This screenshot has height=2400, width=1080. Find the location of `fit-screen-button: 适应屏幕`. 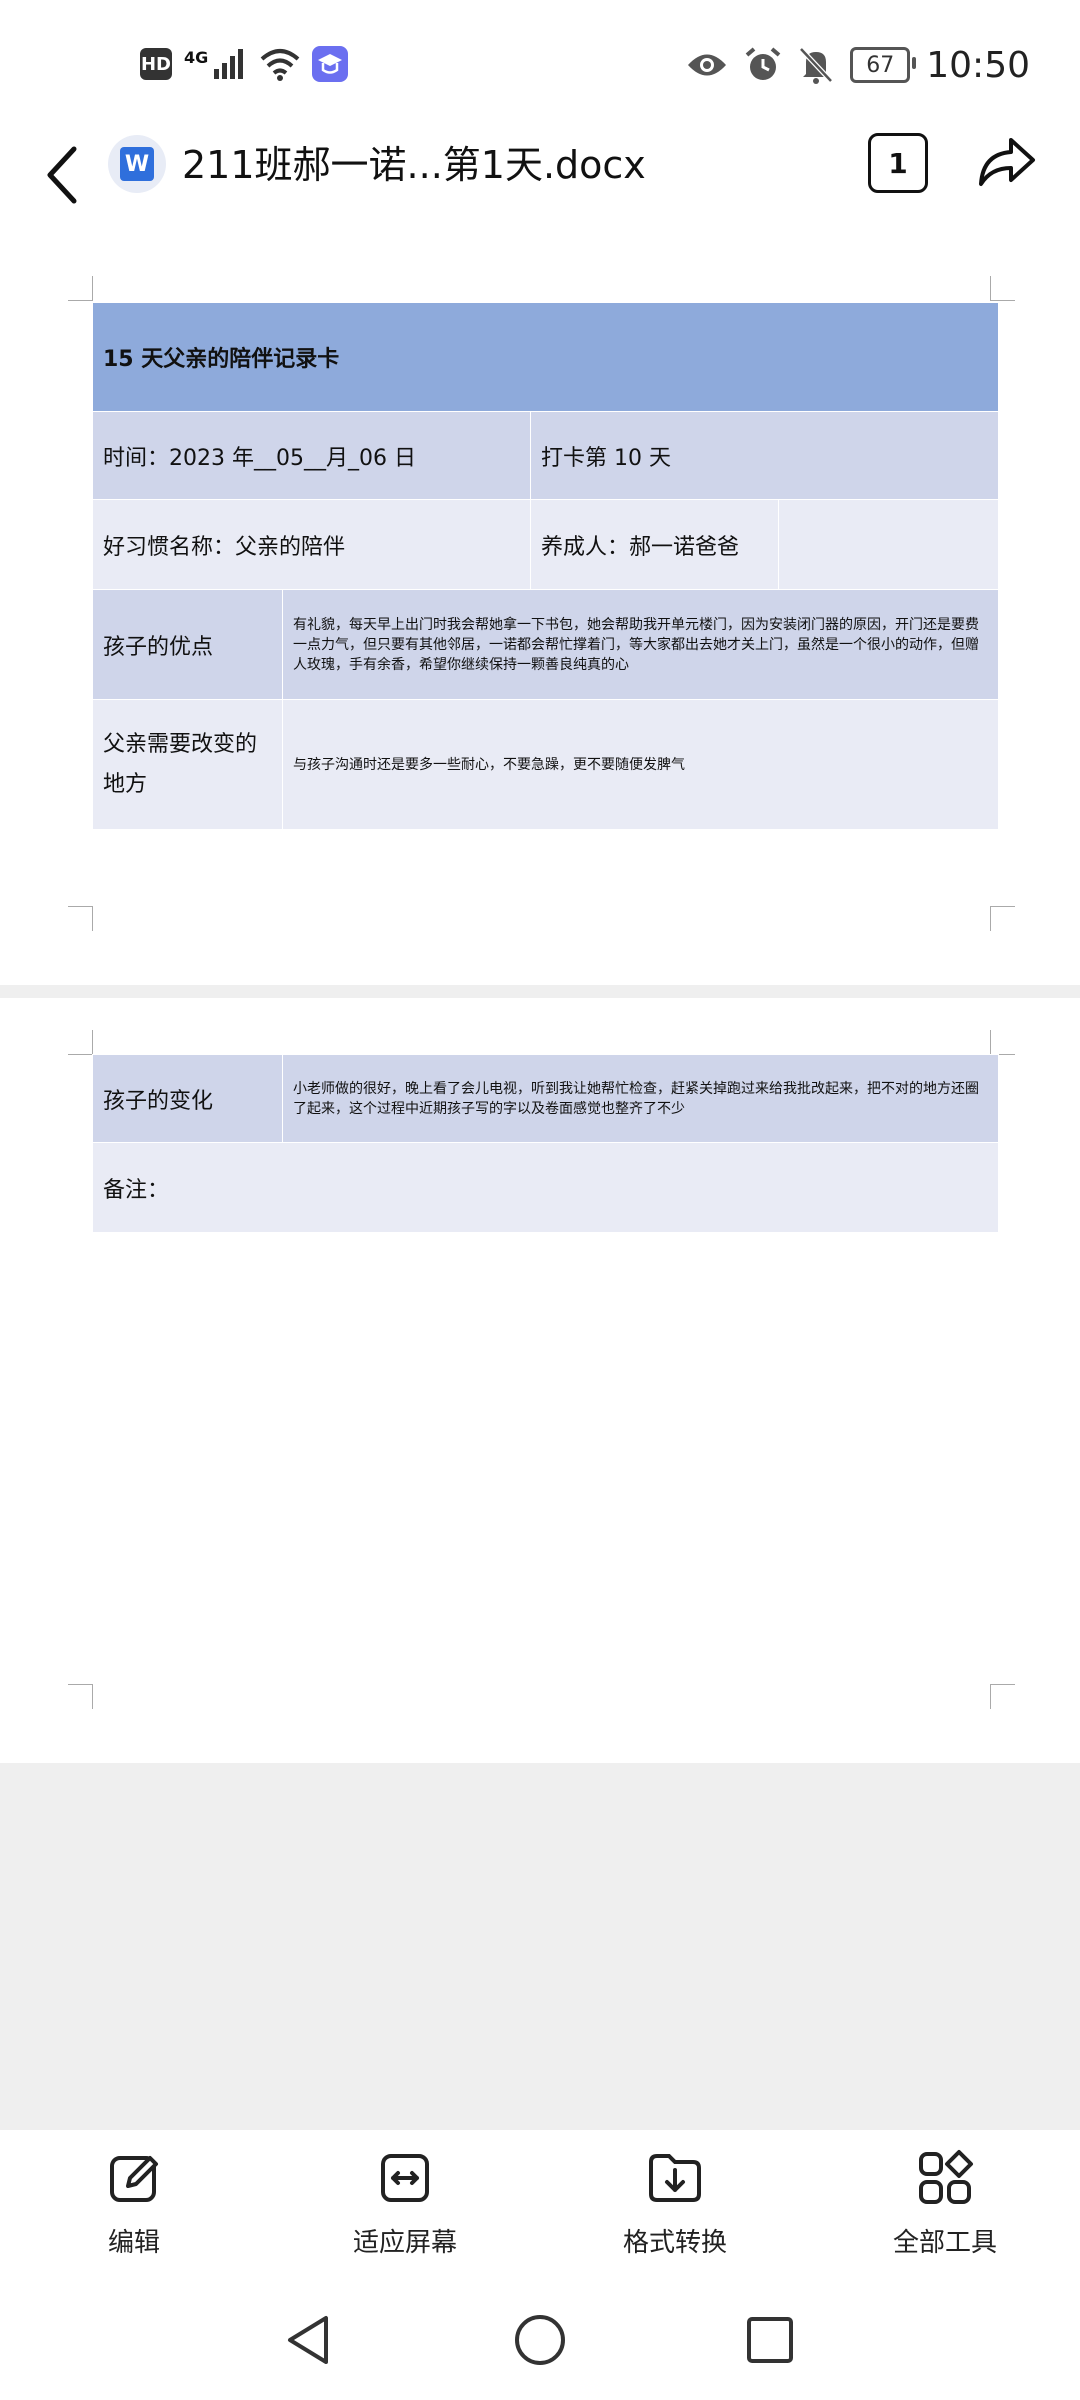

fit-screen-button: 适应屏幕 is located at coordinates (405, 2203).